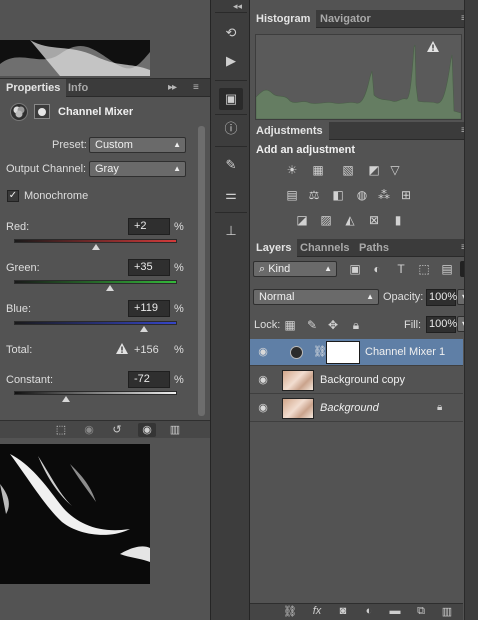 This screenshot has height=620, width=478. Describe the element at coordinates (325, 248) in the screenshot. I see `tab-channels: Channels` at that location.